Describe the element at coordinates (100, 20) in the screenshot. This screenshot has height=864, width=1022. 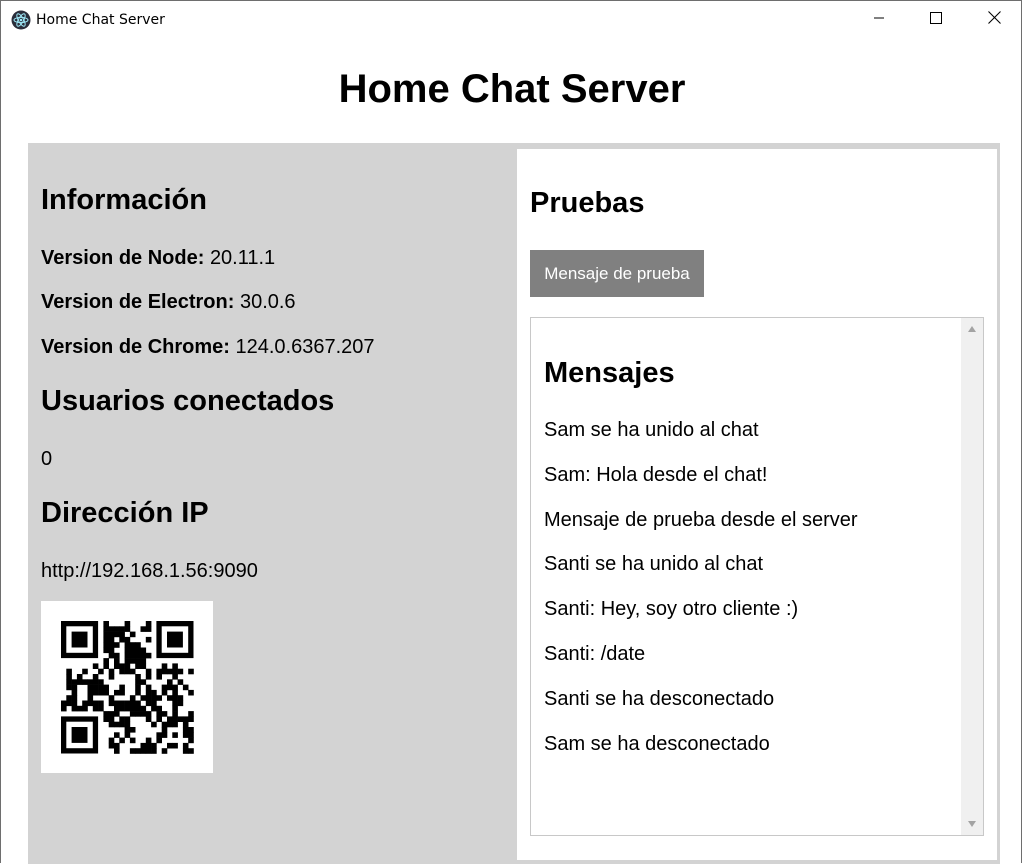
I see `window-title: Home Chat Server` at that location.